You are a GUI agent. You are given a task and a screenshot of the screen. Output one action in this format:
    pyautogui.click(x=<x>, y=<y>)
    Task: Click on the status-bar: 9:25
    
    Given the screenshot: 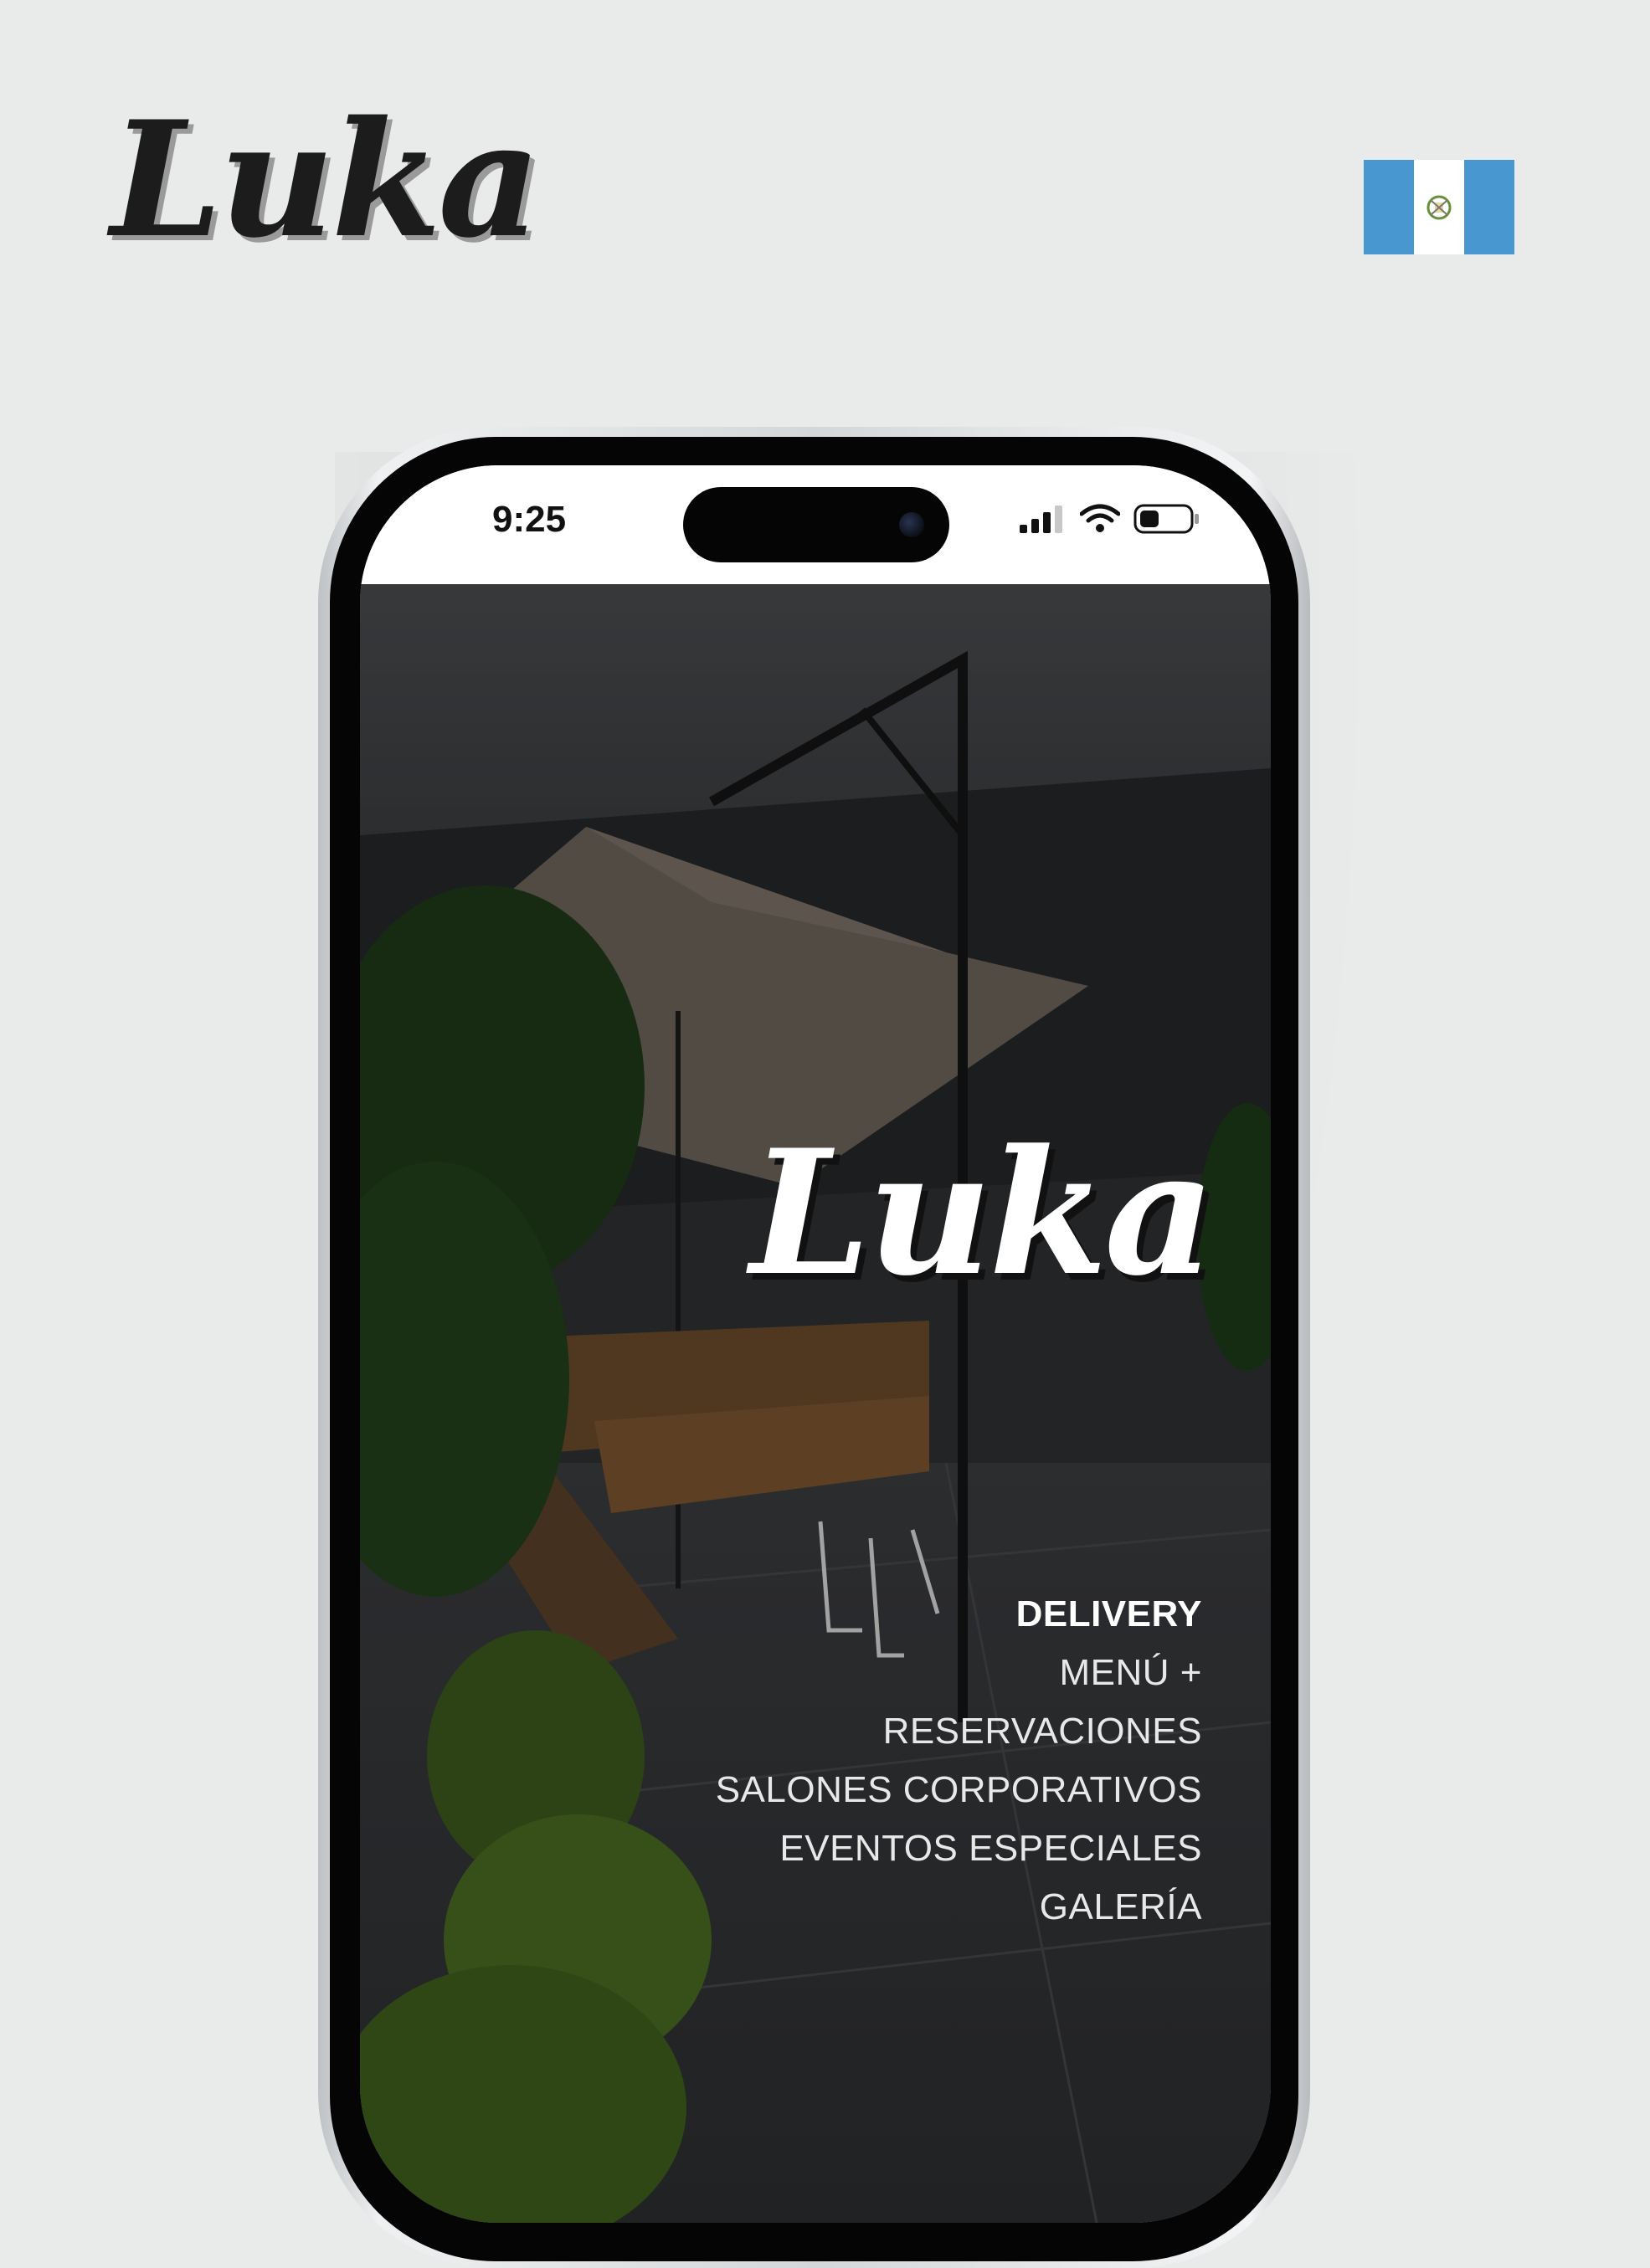 What is the action you would take?
    pyautogui.click(x=815, y=524)
    